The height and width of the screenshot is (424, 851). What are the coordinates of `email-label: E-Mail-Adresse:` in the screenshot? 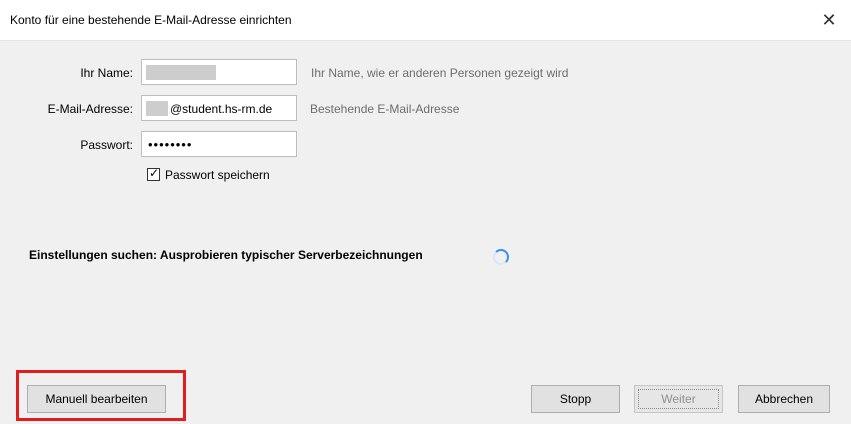 It's located at (90, 109).